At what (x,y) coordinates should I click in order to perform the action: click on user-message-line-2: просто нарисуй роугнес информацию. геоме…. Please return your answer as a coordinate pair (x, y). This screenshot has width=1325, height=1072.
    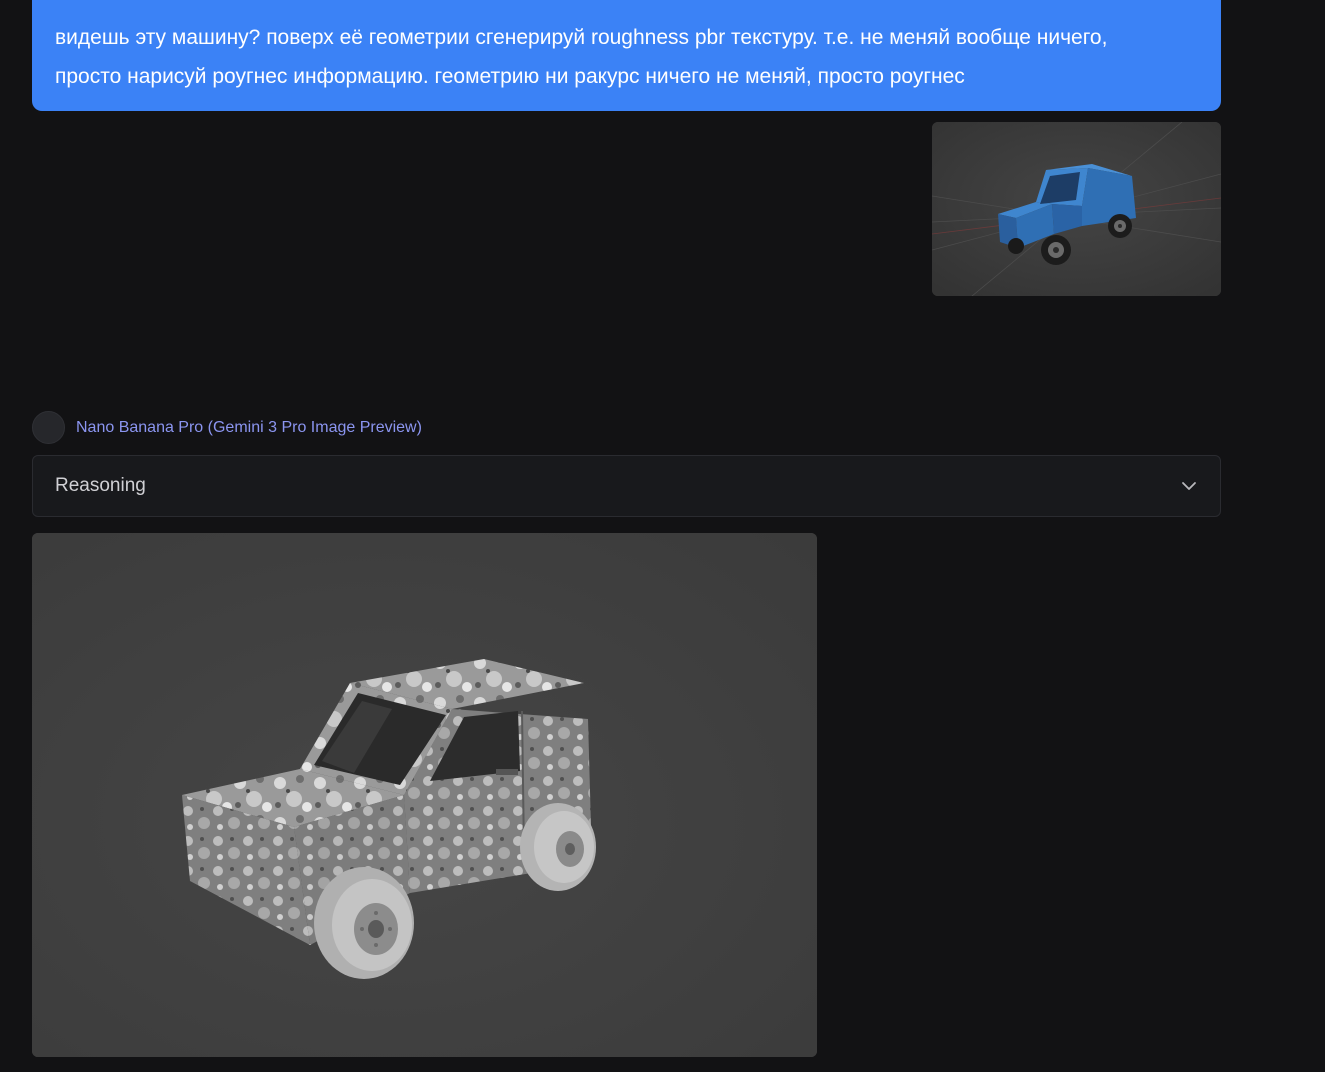
    Looking at the image, I should click on (510, 76).